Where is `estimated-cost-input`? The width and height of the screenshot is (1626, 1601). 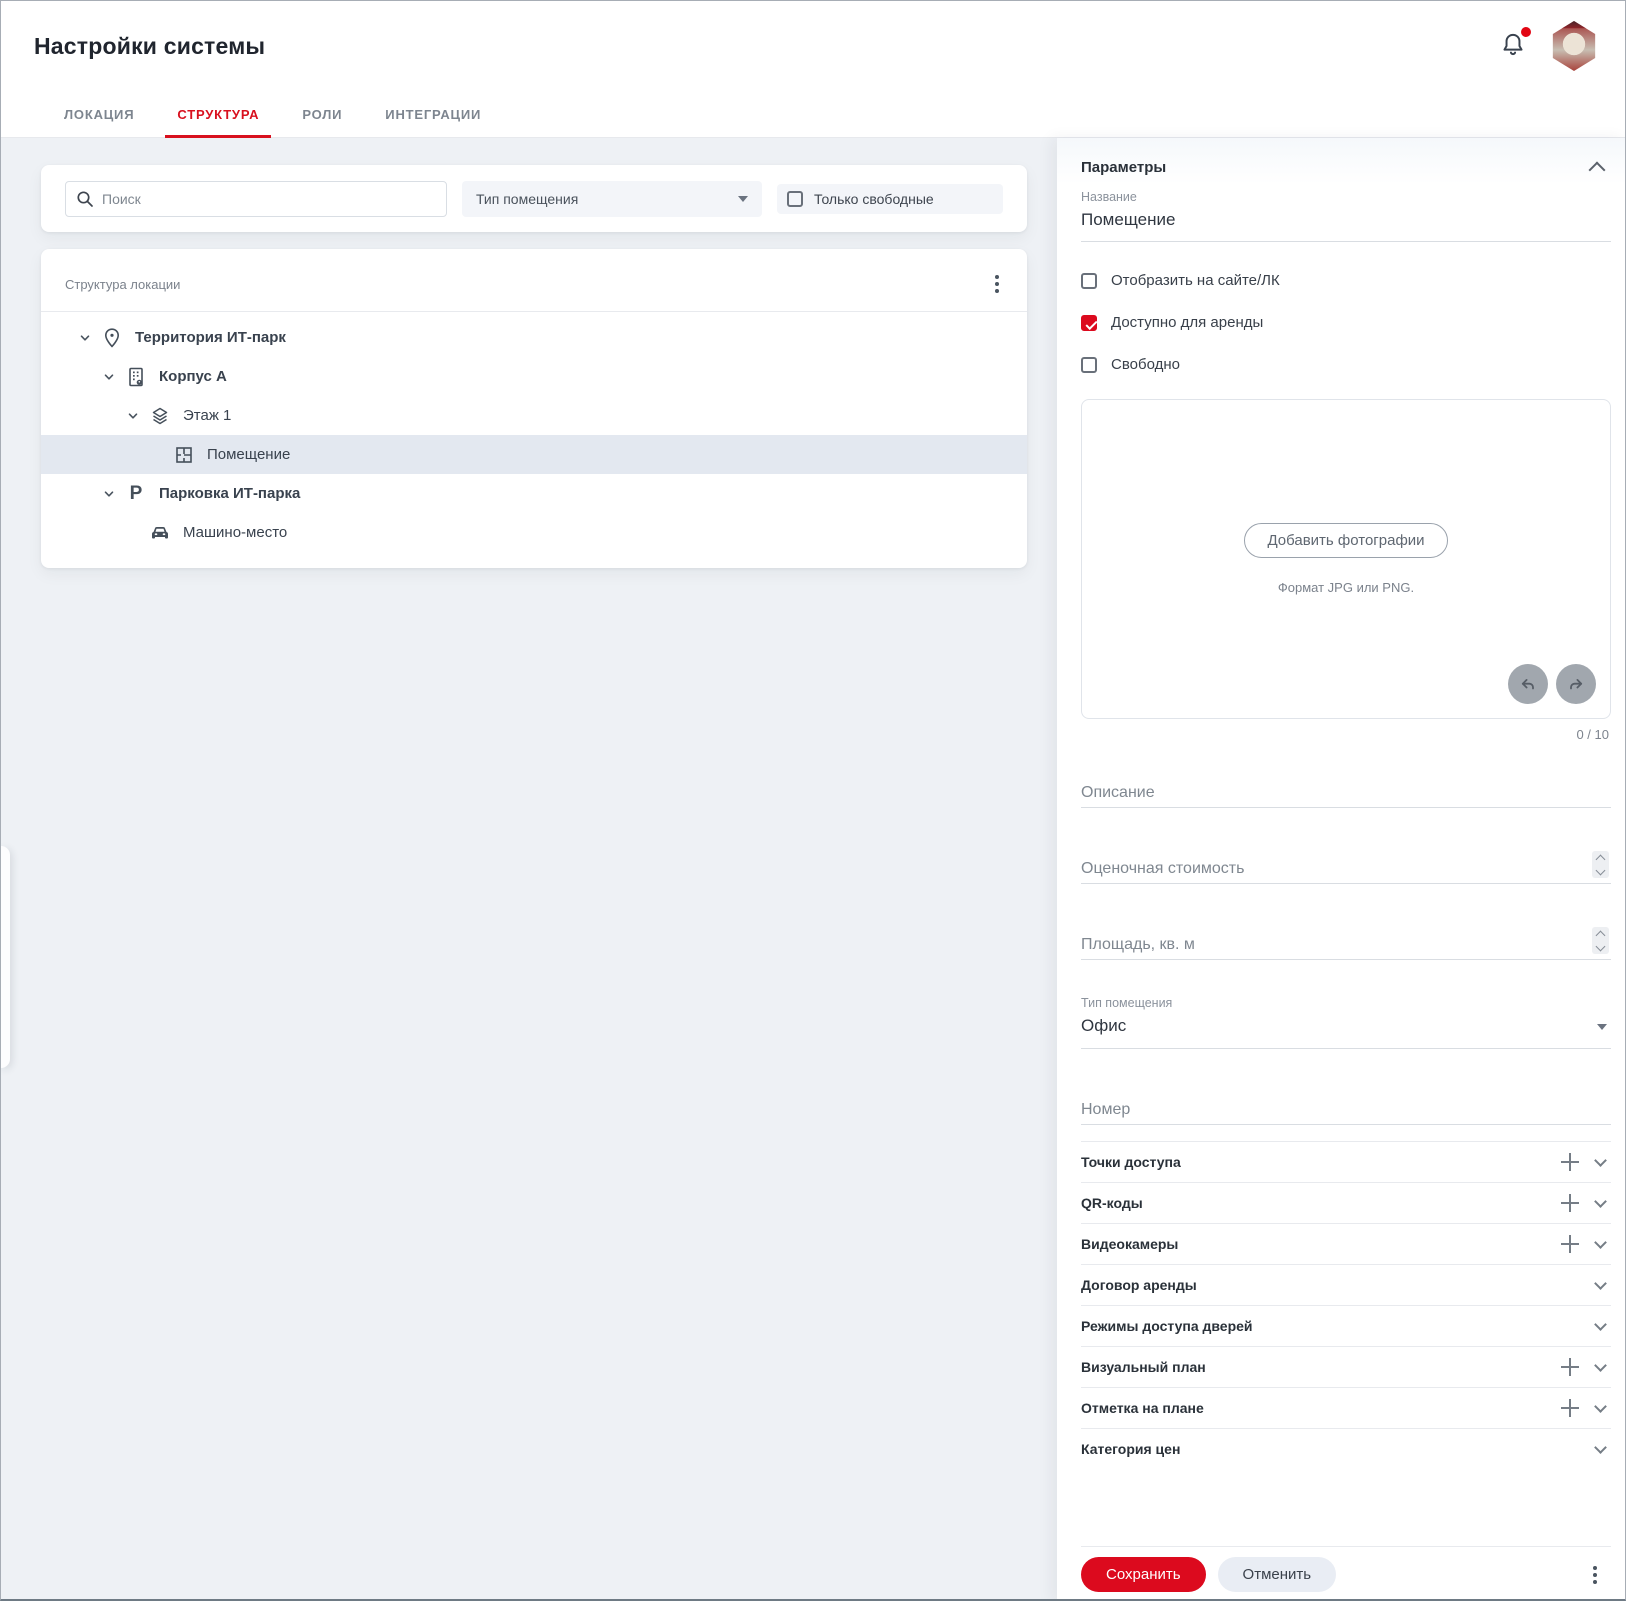
estimated-cost-input is located at coordinates (1346, 869).